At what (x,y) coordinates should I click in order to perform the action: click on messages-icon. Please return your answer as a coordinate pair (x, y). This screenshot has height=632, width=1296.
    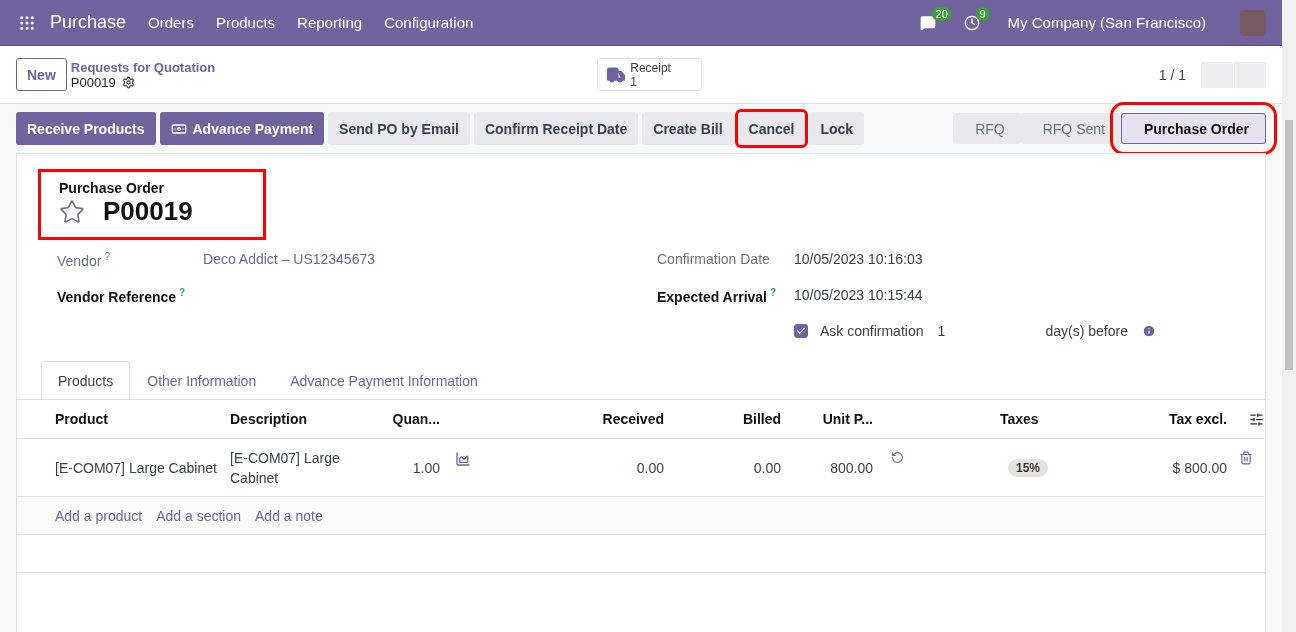
    Looking at the image, I should click on (927, 22).